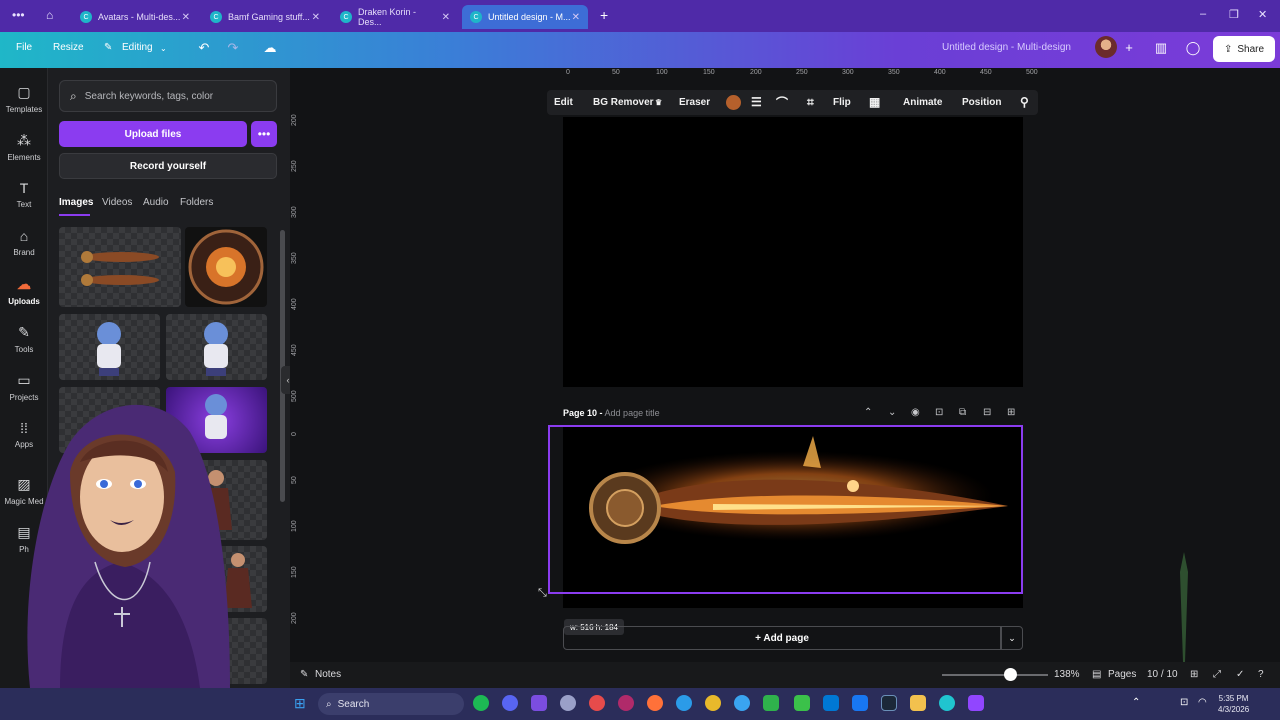 This screenshot has height=720, width=1280. What do you see at coordinates (300, 703) in the screenshot?
I see `windows-start-icon: ⊞` at bounding box center [300, 703].